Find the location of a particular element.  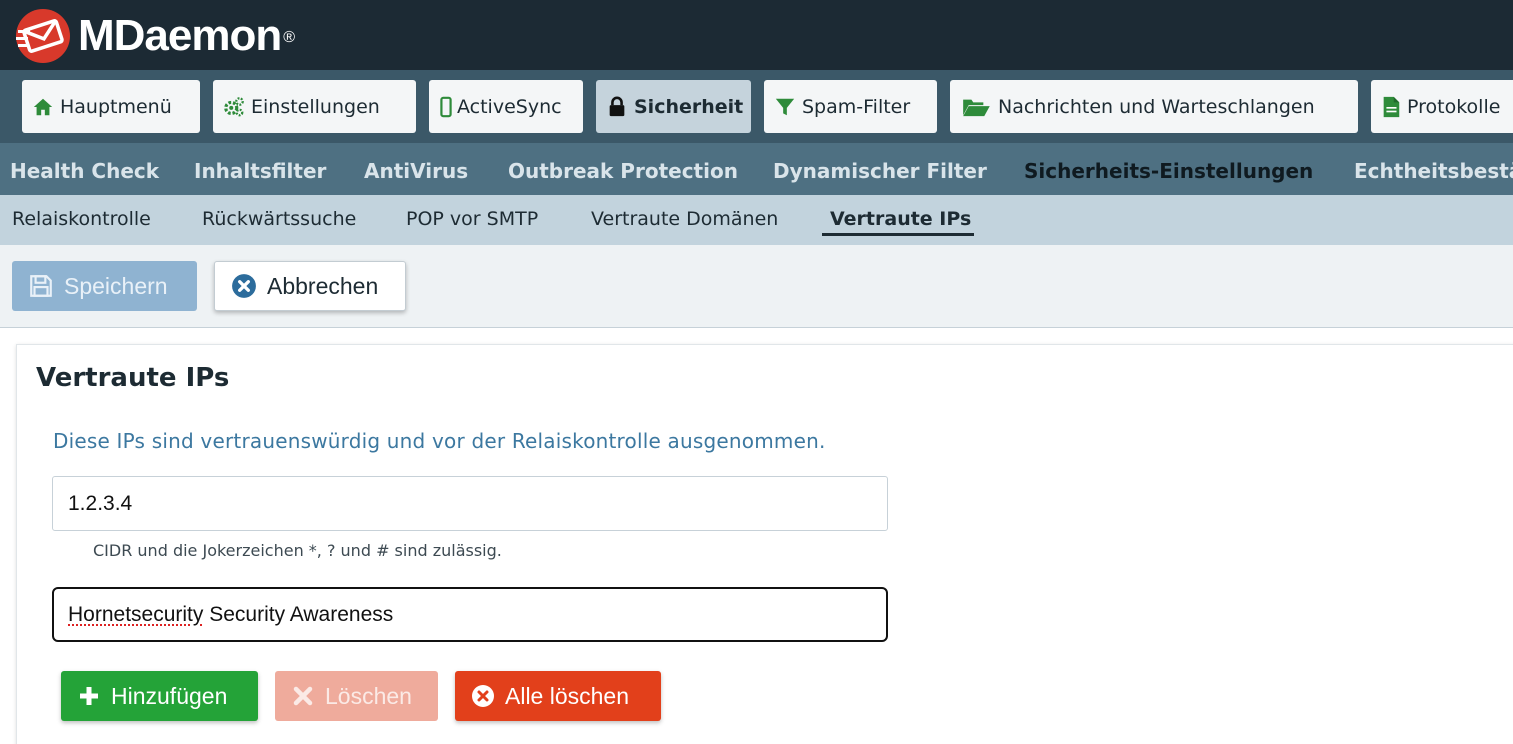

delete-all-label: Alle löschen is located at coordinates (567, 696).